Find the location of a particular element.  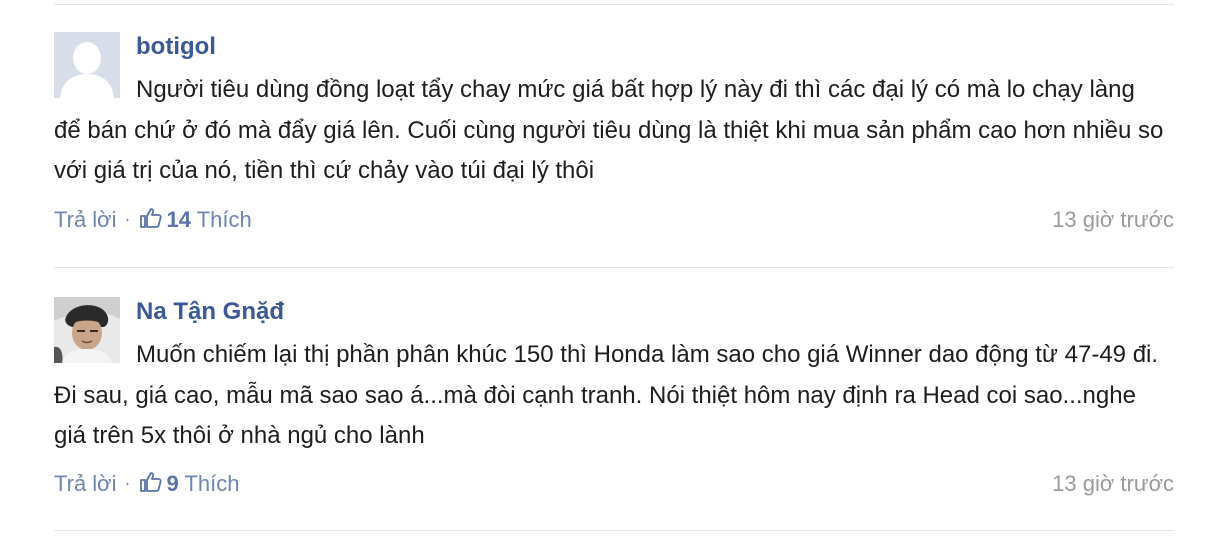

like-button: 14 Thích is located at coordinates (195, 220).